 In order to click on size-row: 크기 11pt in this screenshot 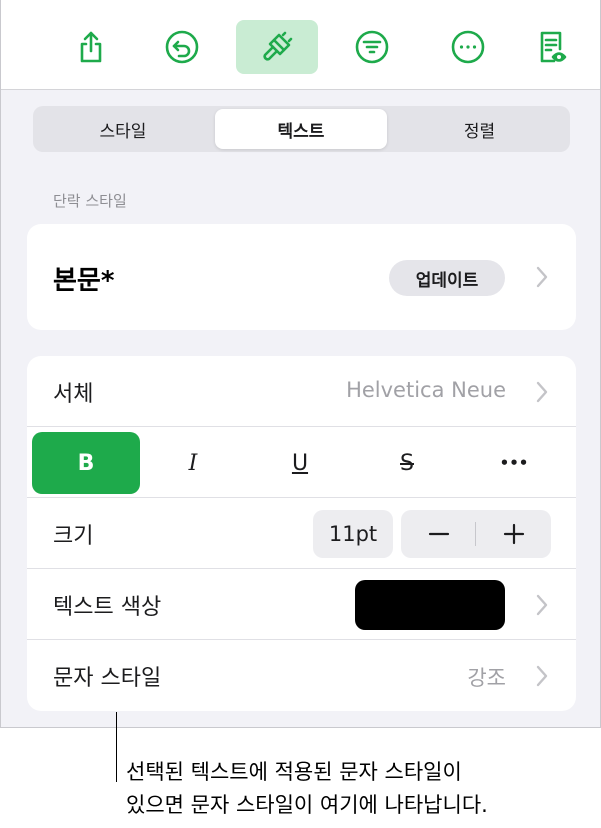, I will do `click(301, 533)`.